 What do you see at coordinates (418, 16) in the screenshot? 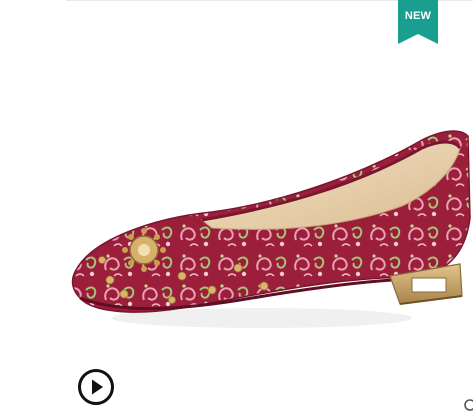
I see `new-badge-label: NEW` at bounding box center [418, 16].